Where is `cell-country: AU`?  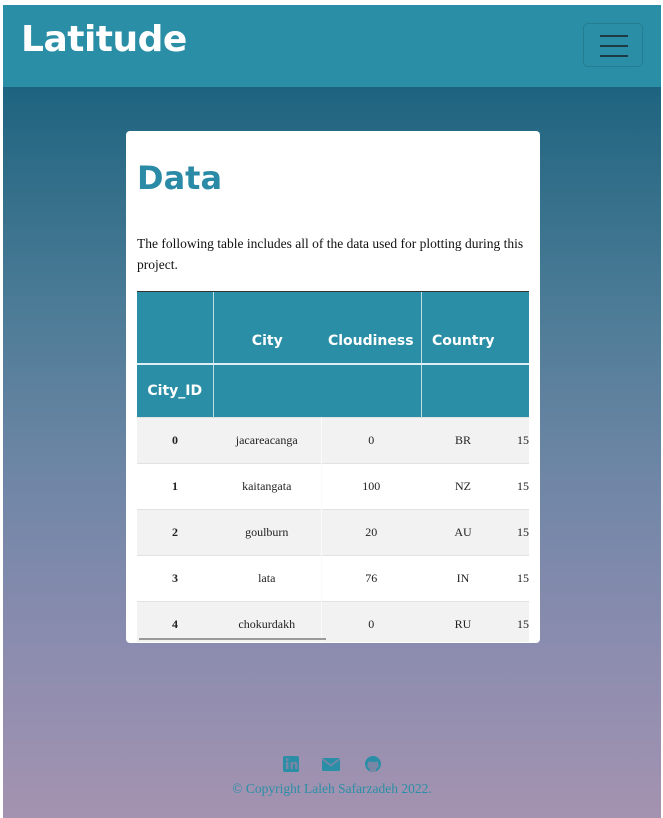
cell-country: AU is located at coordinates (463, 532).